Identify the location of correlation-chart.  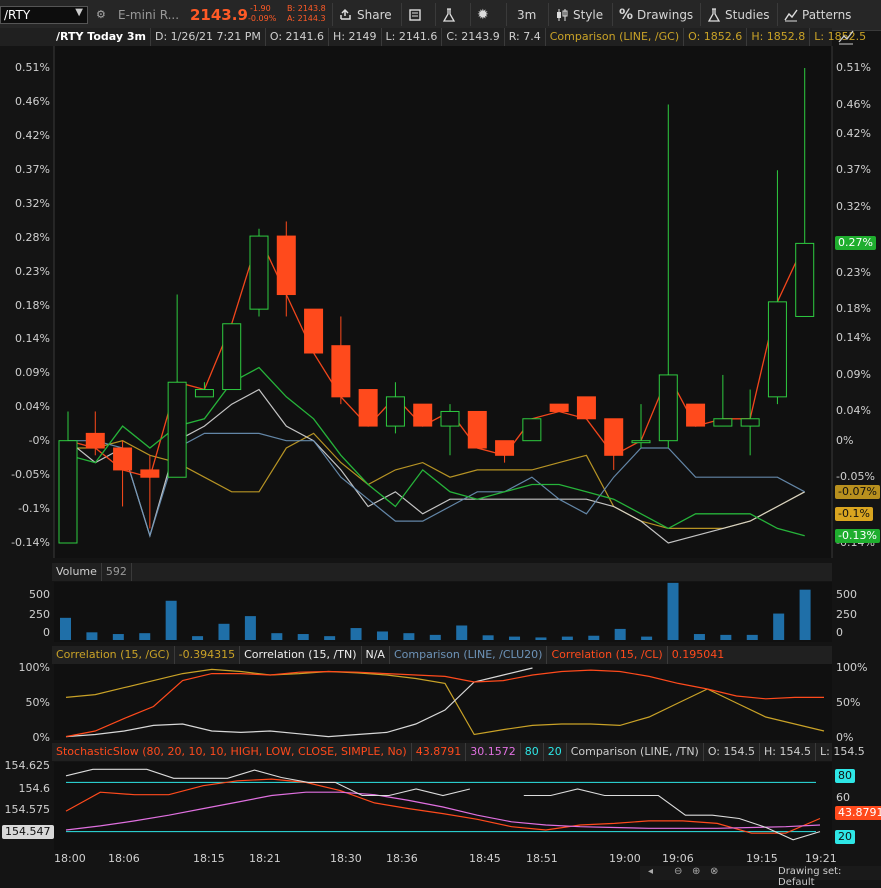
(440, 702).